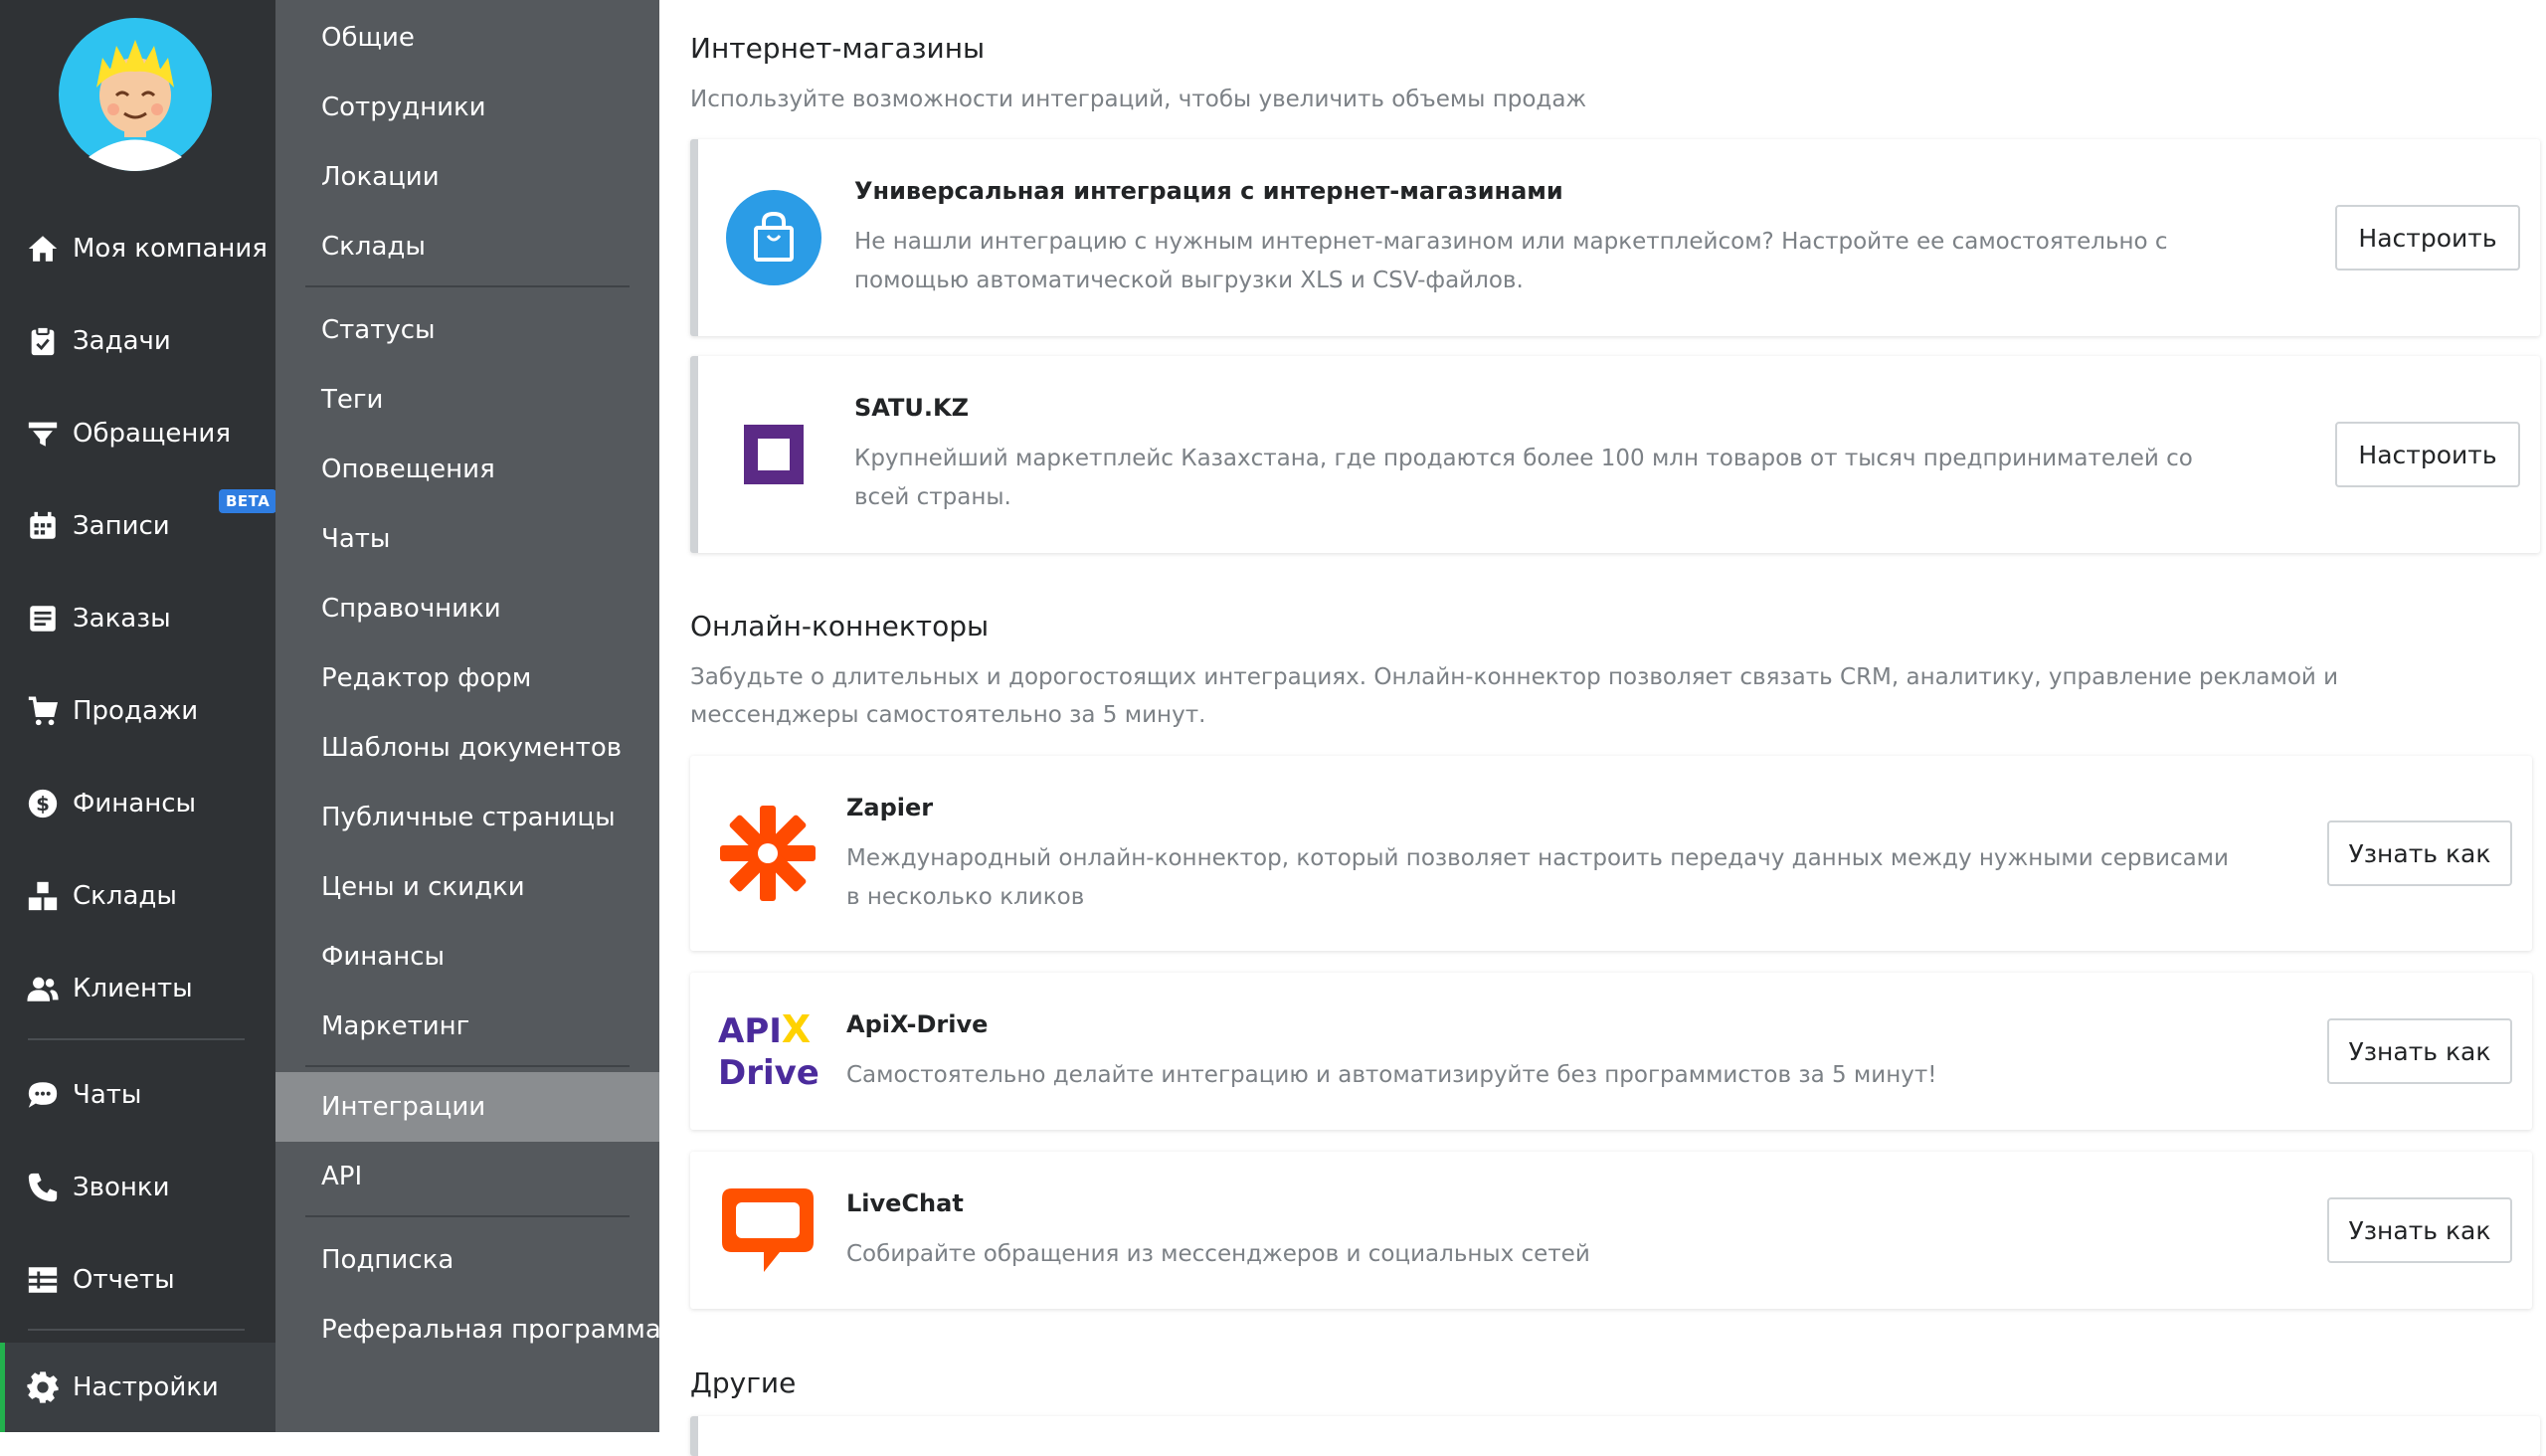 This screenshot has height=1456, width=2546. What do you see at coordinates (133, 988) in the screenshot?
I see `nav-label: Клиенты` at bounding box center [133, 988].